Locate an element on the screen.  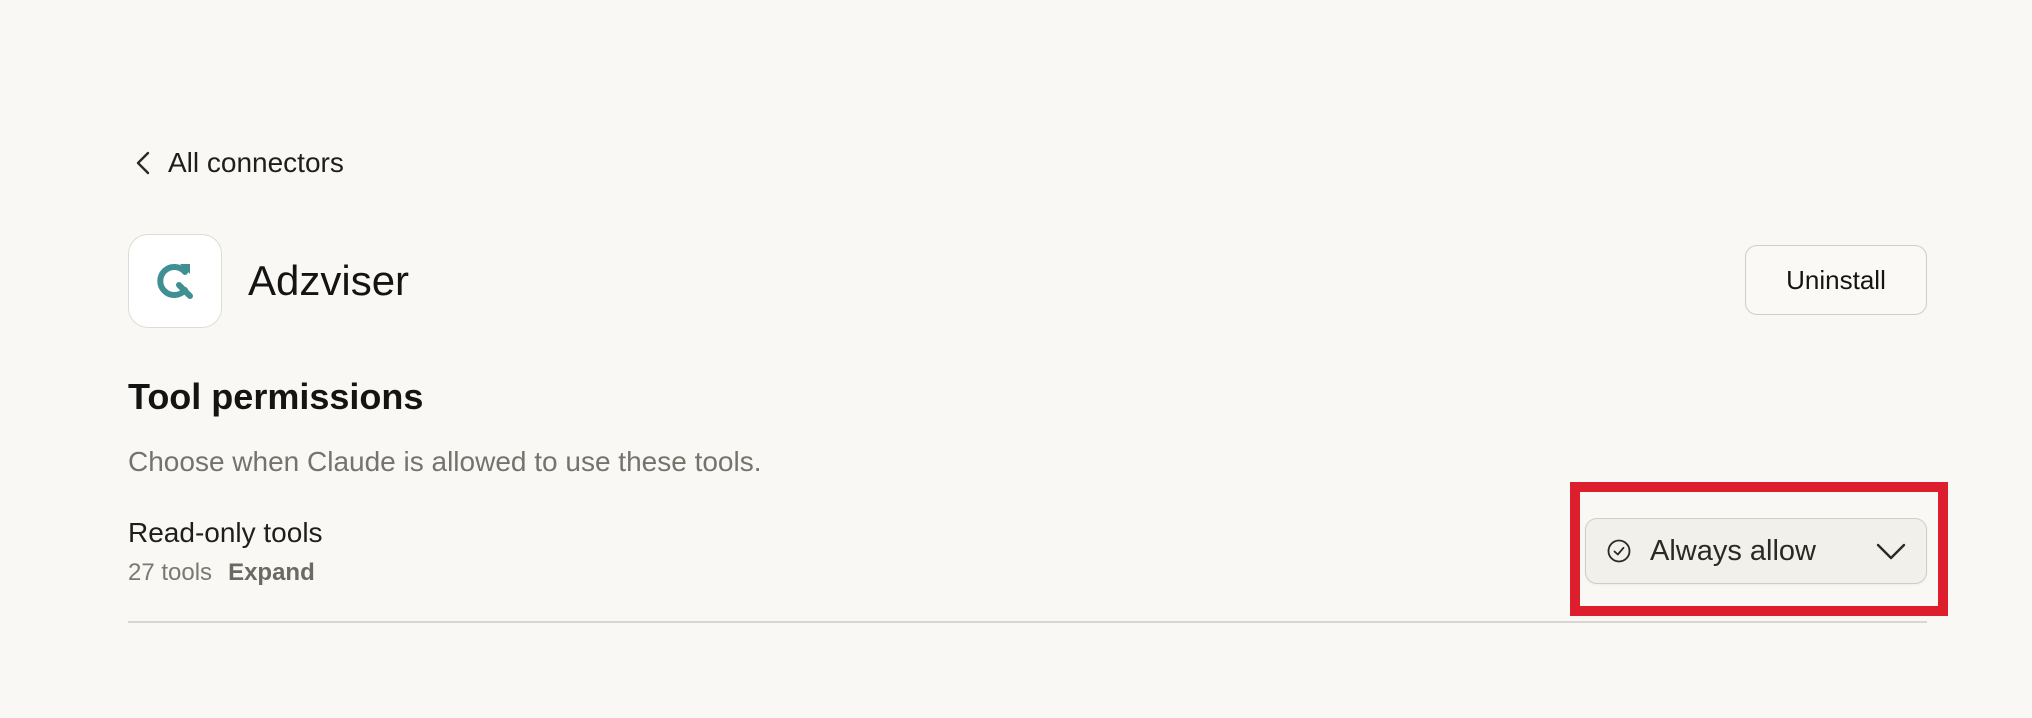
adzviser-logo-icon is located at coordinates (175, 281).